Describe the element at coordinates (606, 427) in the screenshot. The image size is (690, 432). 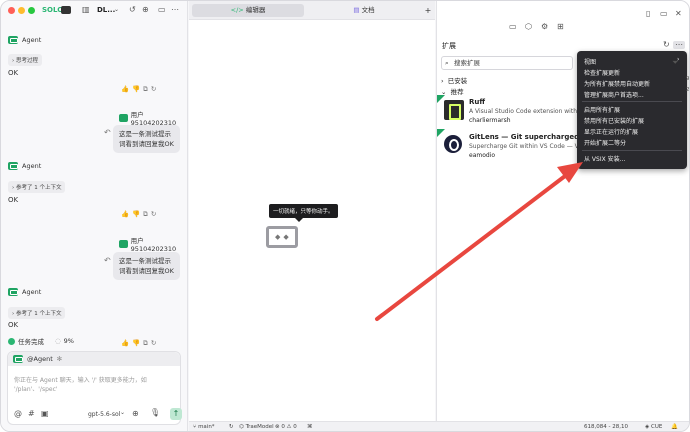
I see `cursor-position: 618,084 - 28,10` at that location.